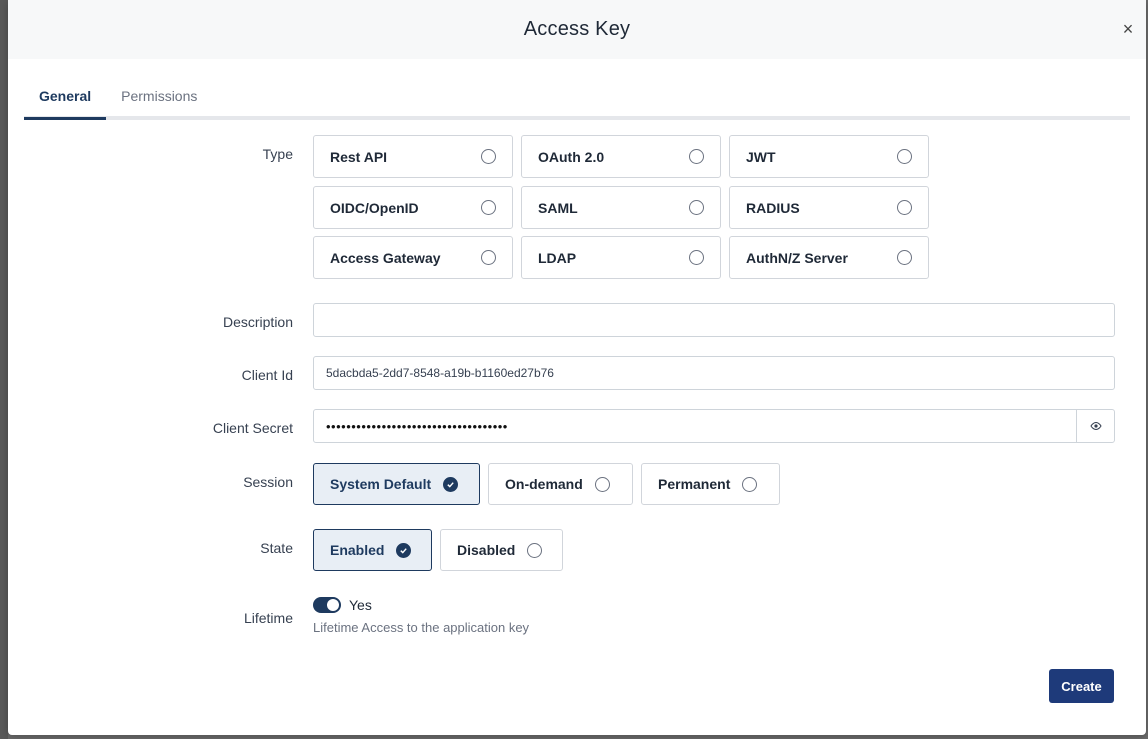  Describe the element at coordinates (829, 207) in the screenshot. I see `type-option-radius: RADIUS` at that location.